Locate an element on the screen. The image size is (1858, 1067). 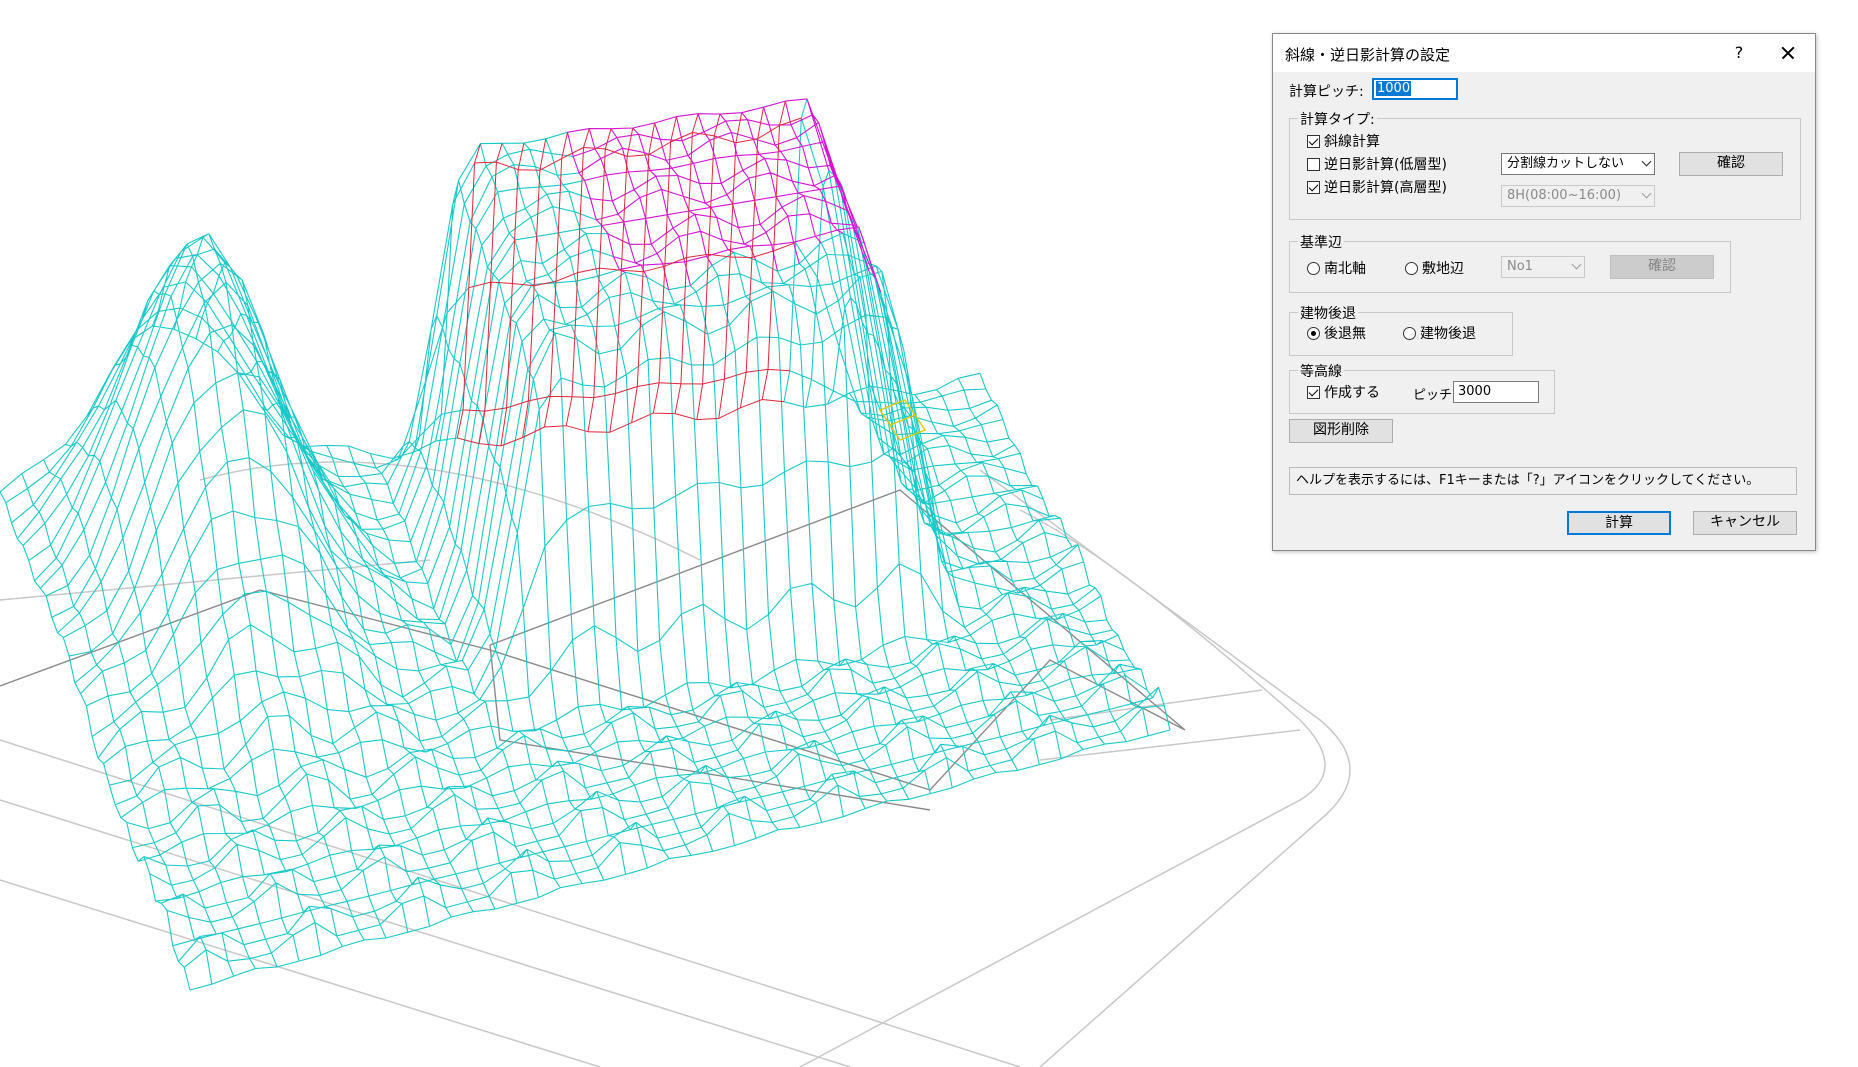
roof-face-mesh is located at coordinates (724, 195).